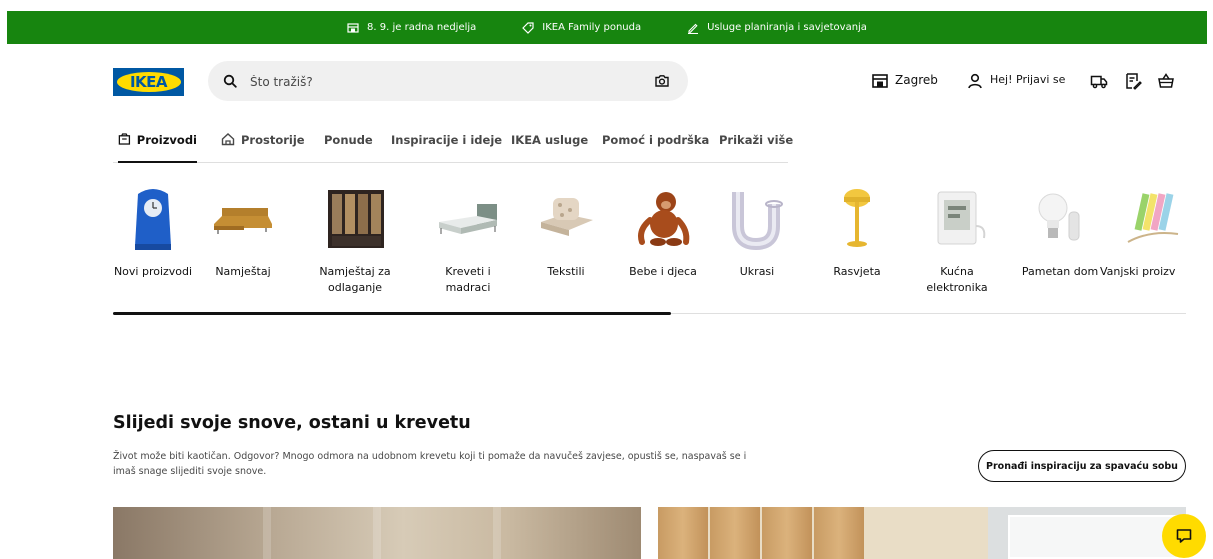 The height and width of the screenshot is (559, 1213). I want to click on category-decoration: Ukrasi, so click(757, 233).